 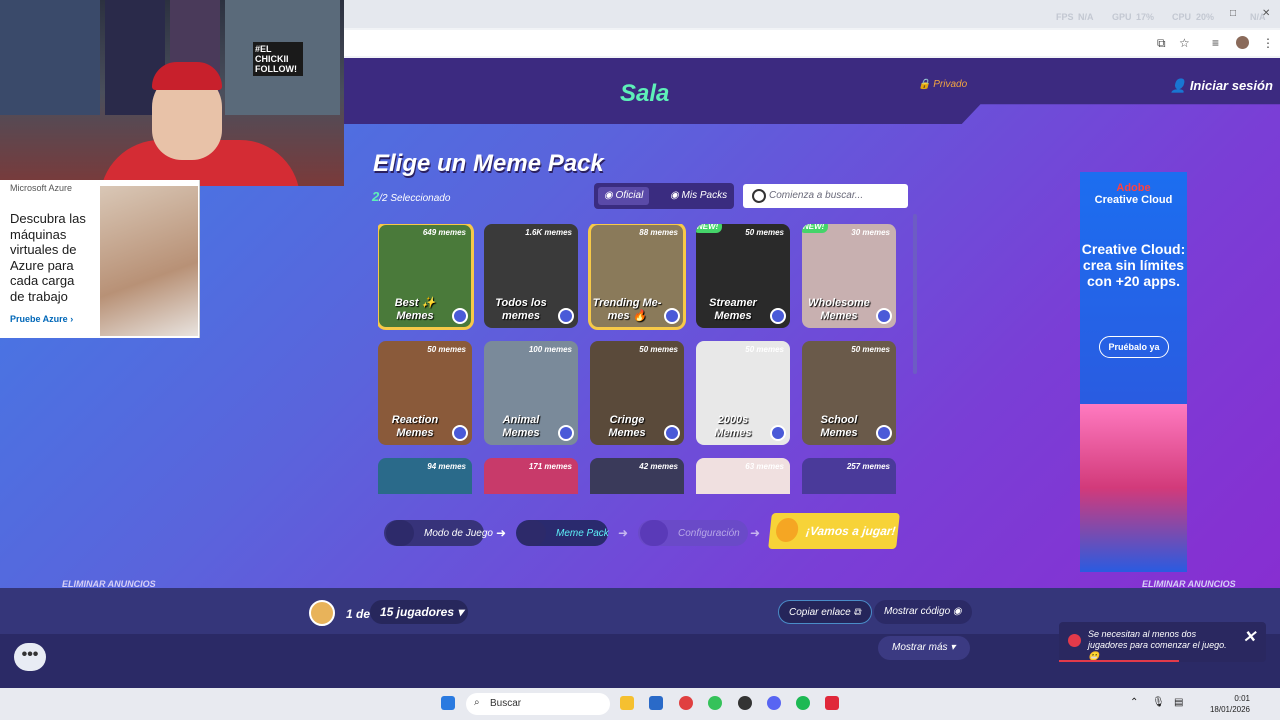 I want to click on tab-oficial: ◉ Oficial, so click(x=624, y=196).